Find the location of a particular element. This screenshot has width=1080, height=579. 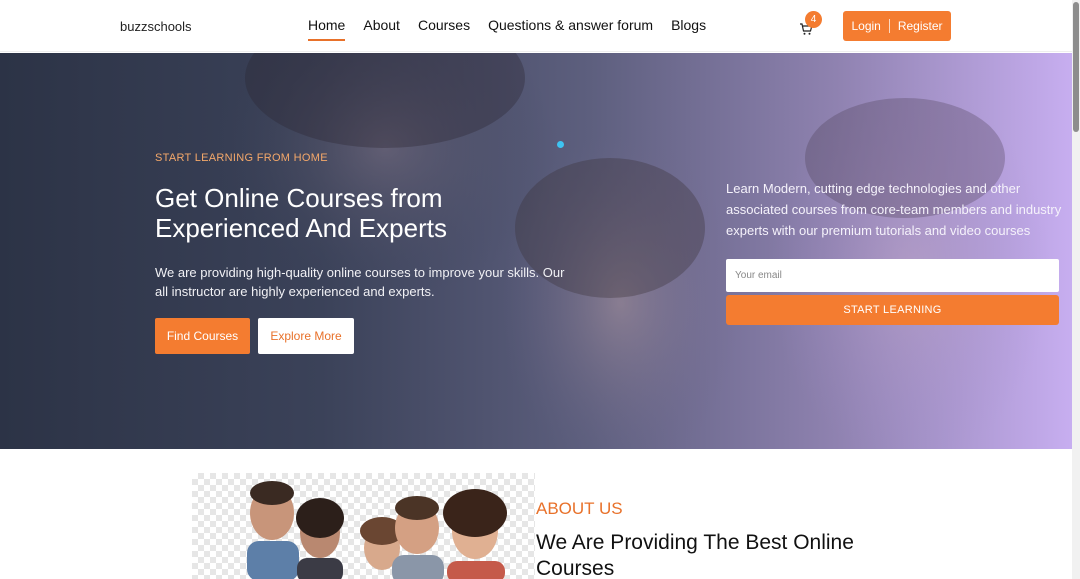

email-input is located at coordinates (892, 275).